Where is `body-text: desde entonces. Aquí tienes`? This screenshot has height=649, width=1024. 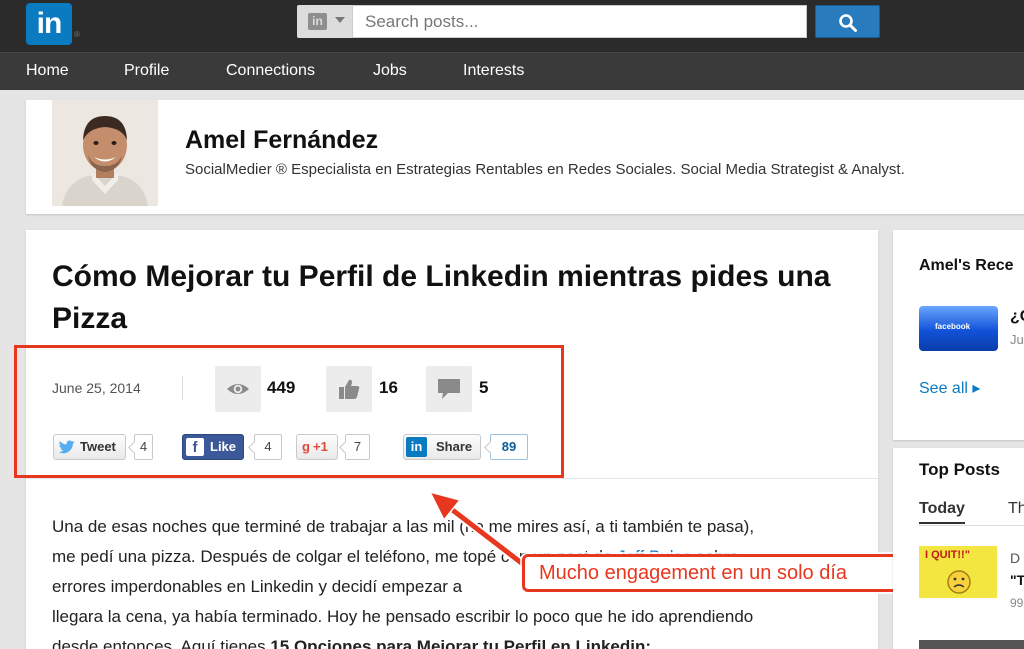
body-text: desde entonces. Aquí tienes is located at coordinates (161, 643).